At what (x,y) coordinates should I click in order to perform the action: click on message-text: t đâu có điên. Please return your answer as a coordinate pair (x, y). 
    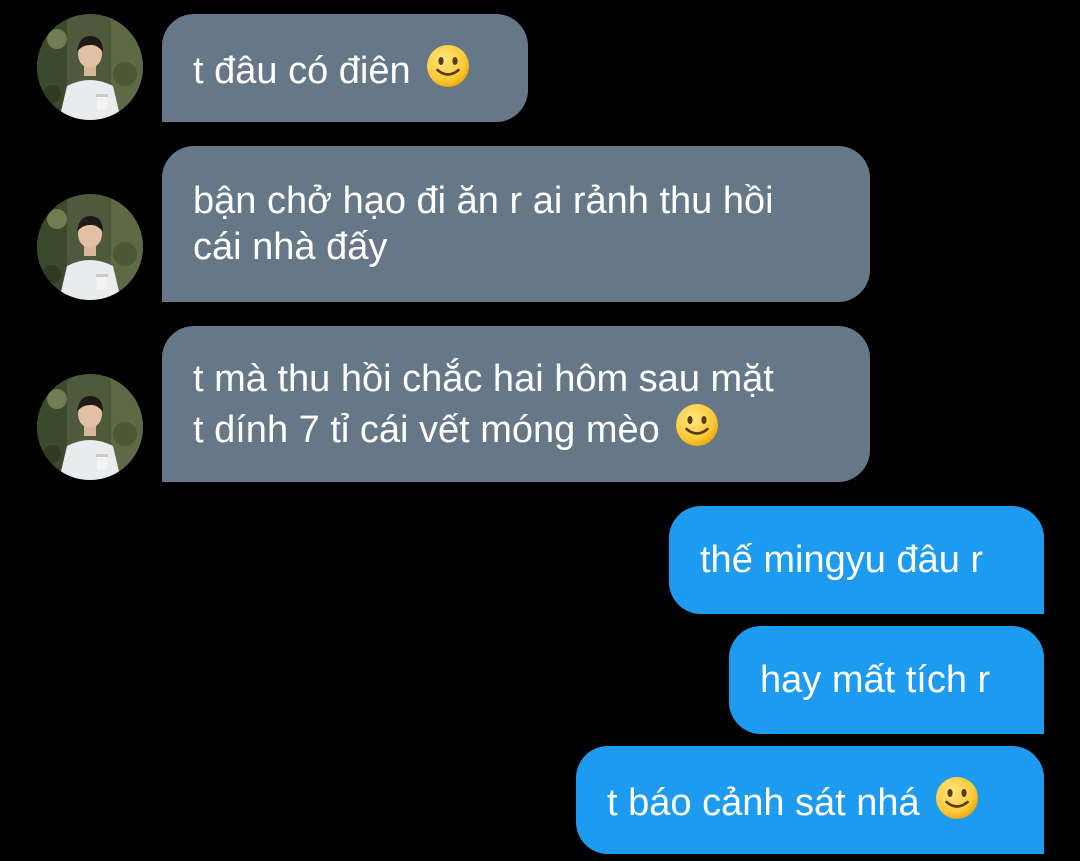
    Looking at the image, I should click on (302, 70).